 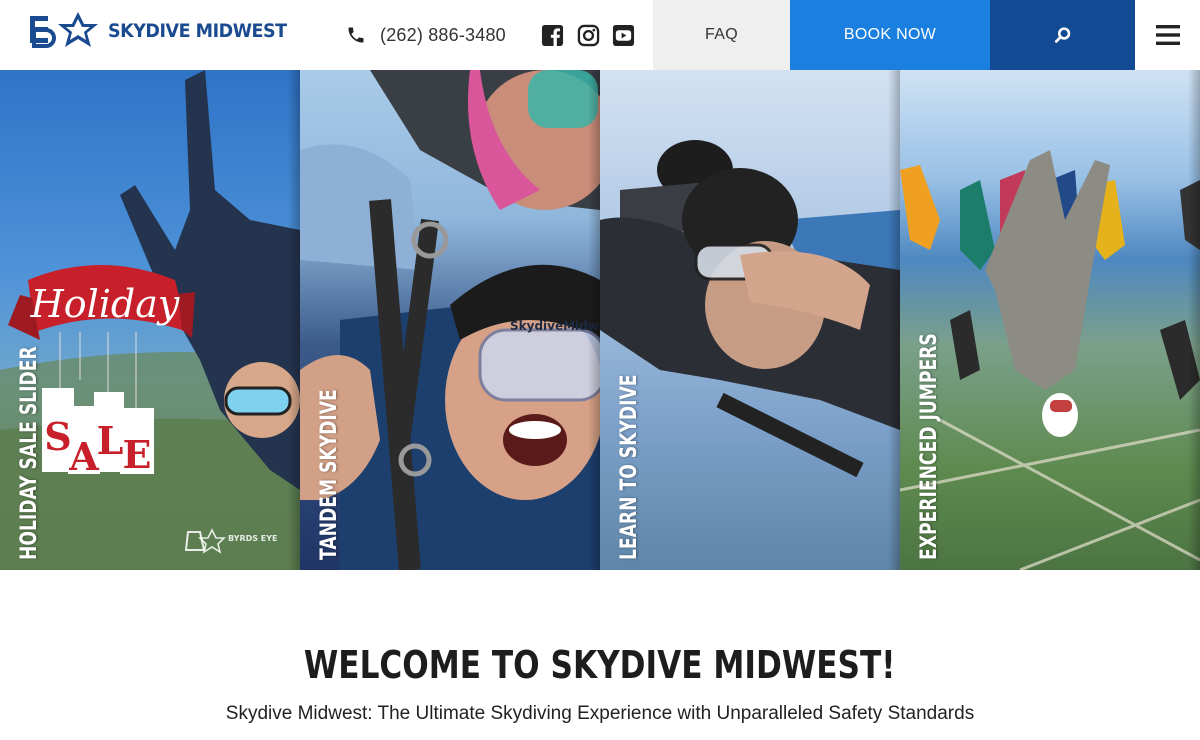 What do you see at coordinates (64, 30) in the screenshot?
I see `logo-mark-icon` at bounding box center [64, 30].